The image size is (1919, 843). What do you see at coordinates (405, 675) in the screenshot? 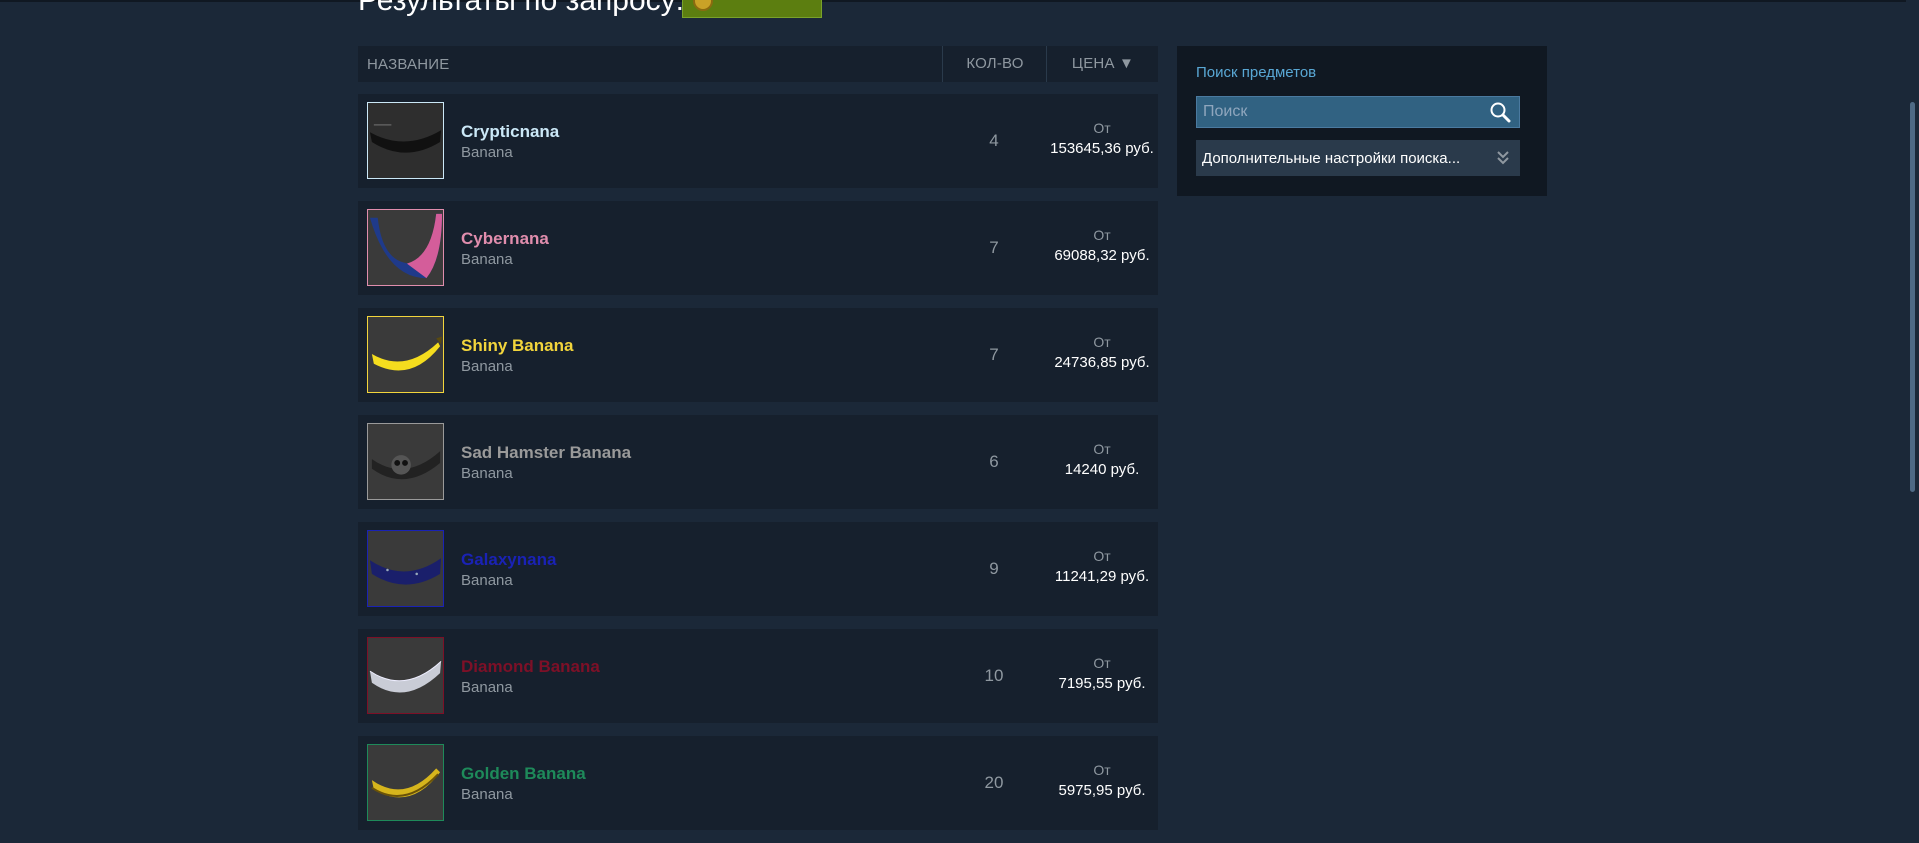
I see `diamond-banana-item-icon` at bounding box center [405, 675].